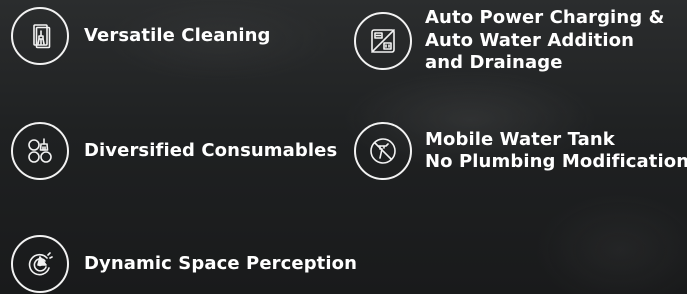 This screenshot has width=687, height=294. I want to click on no-plumbing-icon, so click(383, 151).